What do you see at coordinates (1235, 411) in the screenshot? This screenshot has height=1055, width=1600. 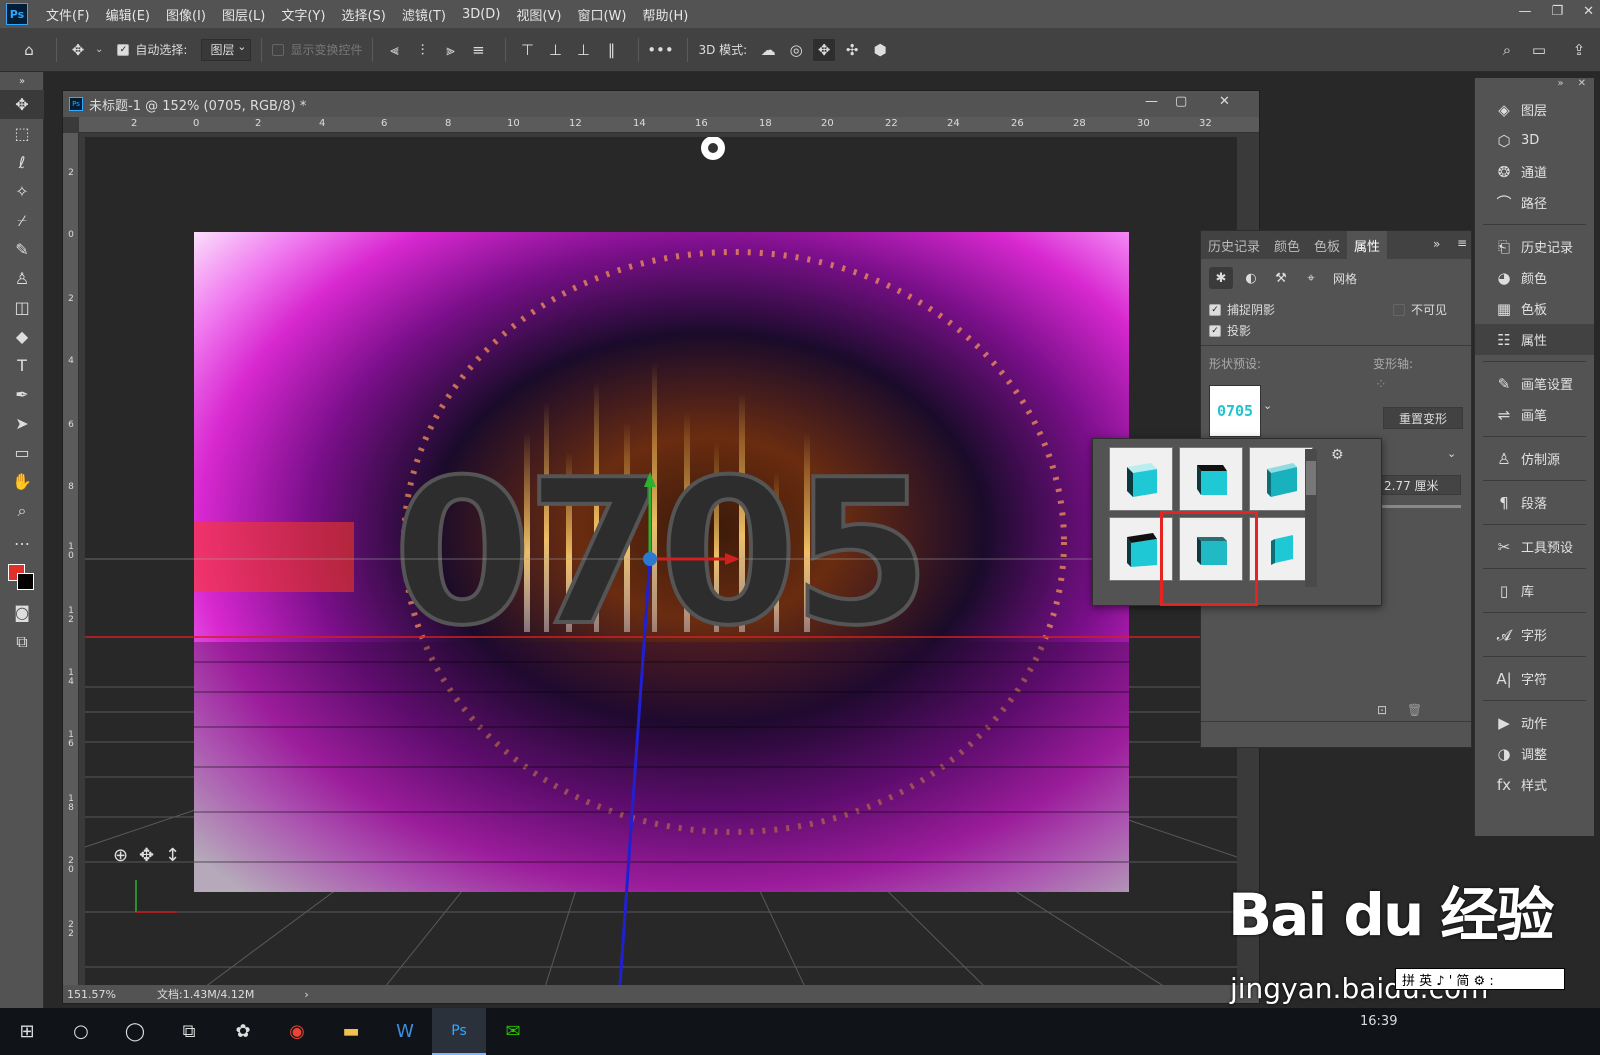 I see `shape-preset-thumbnail: 0705` at bounding box center [1235, 411].